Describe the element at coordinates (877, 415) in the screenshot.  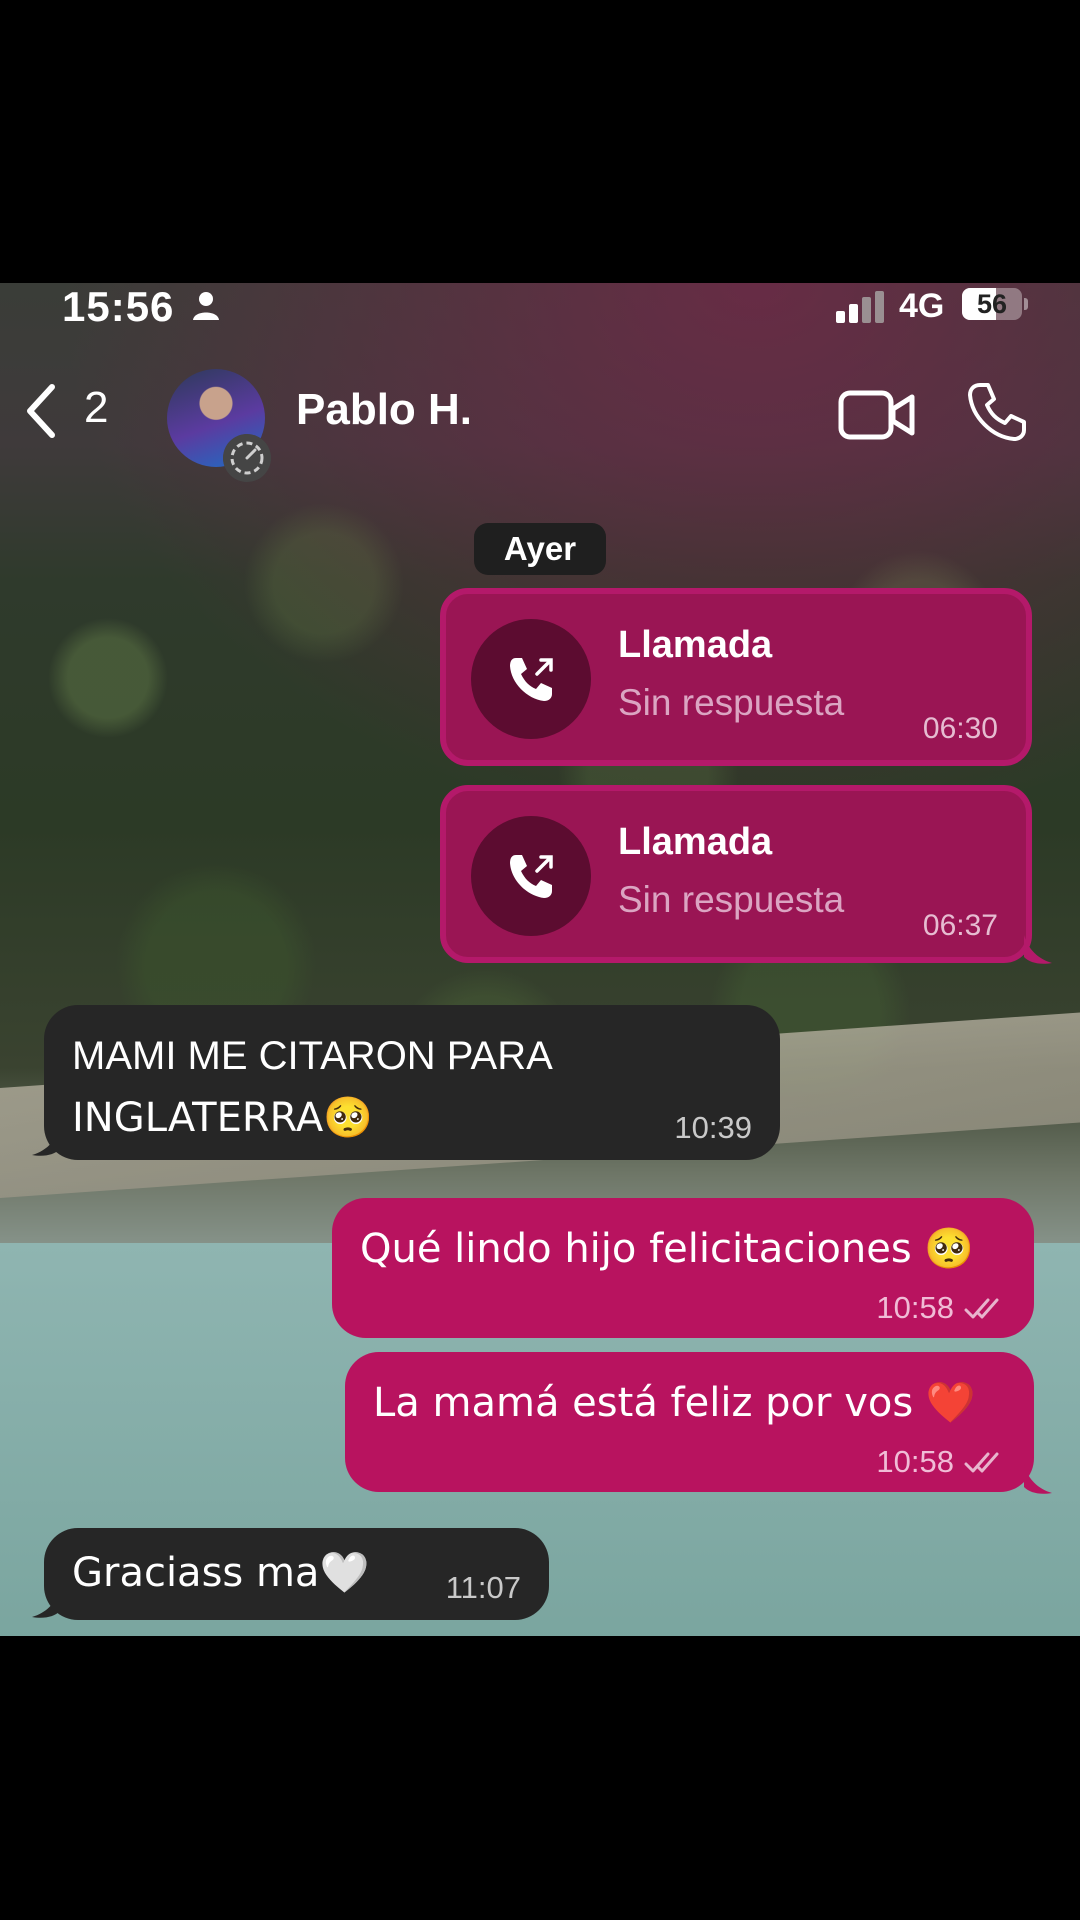
I see `video-call-icon` at that location.